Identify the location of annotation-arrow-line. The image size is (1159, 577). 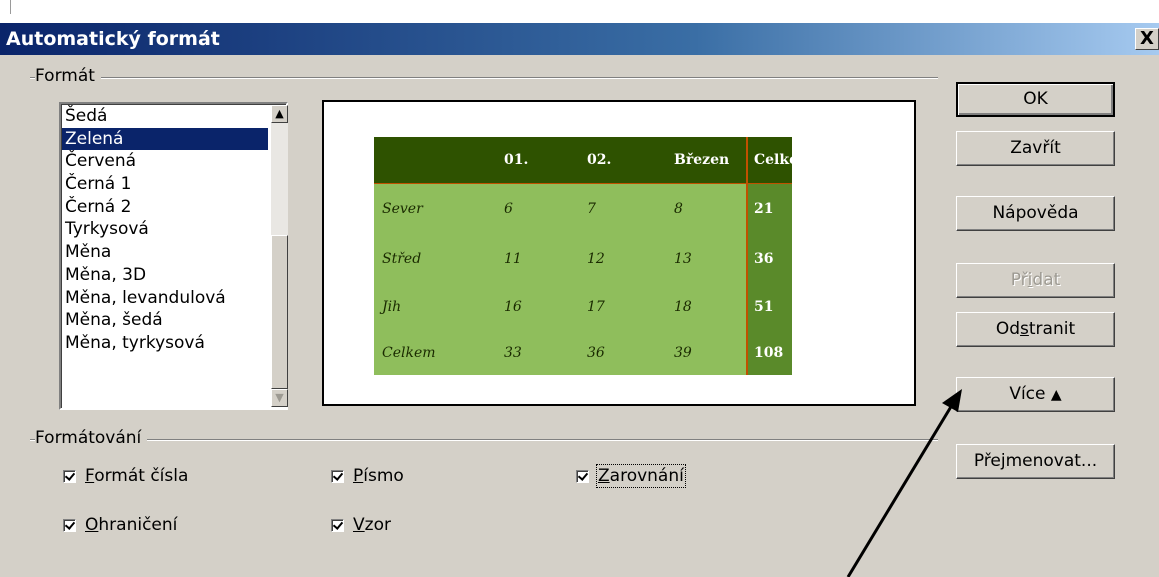
(900, 490).